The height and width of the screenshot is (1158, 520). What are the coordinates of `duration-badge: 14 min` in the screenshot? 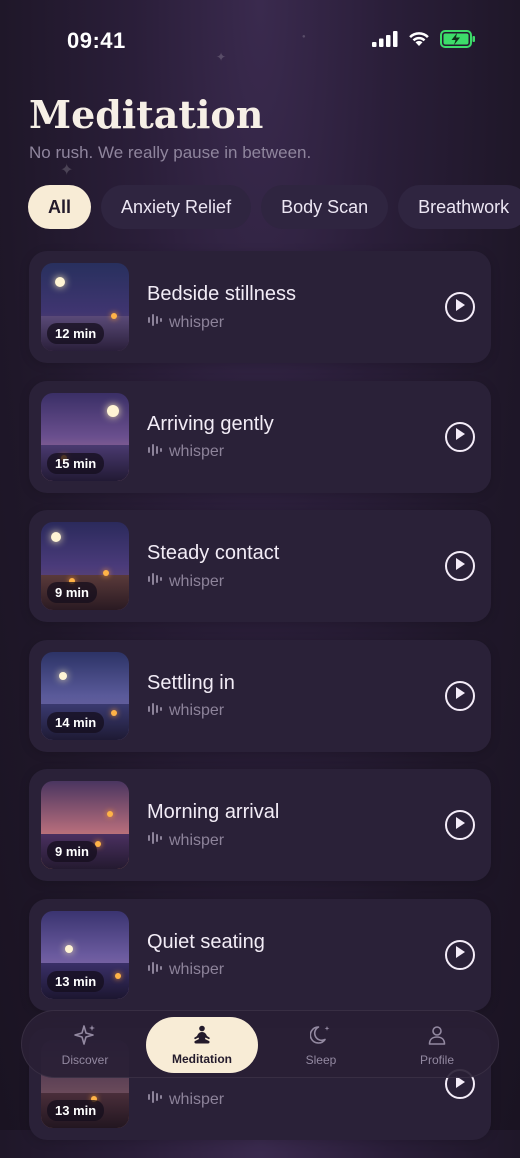 It's located at (76, 722).